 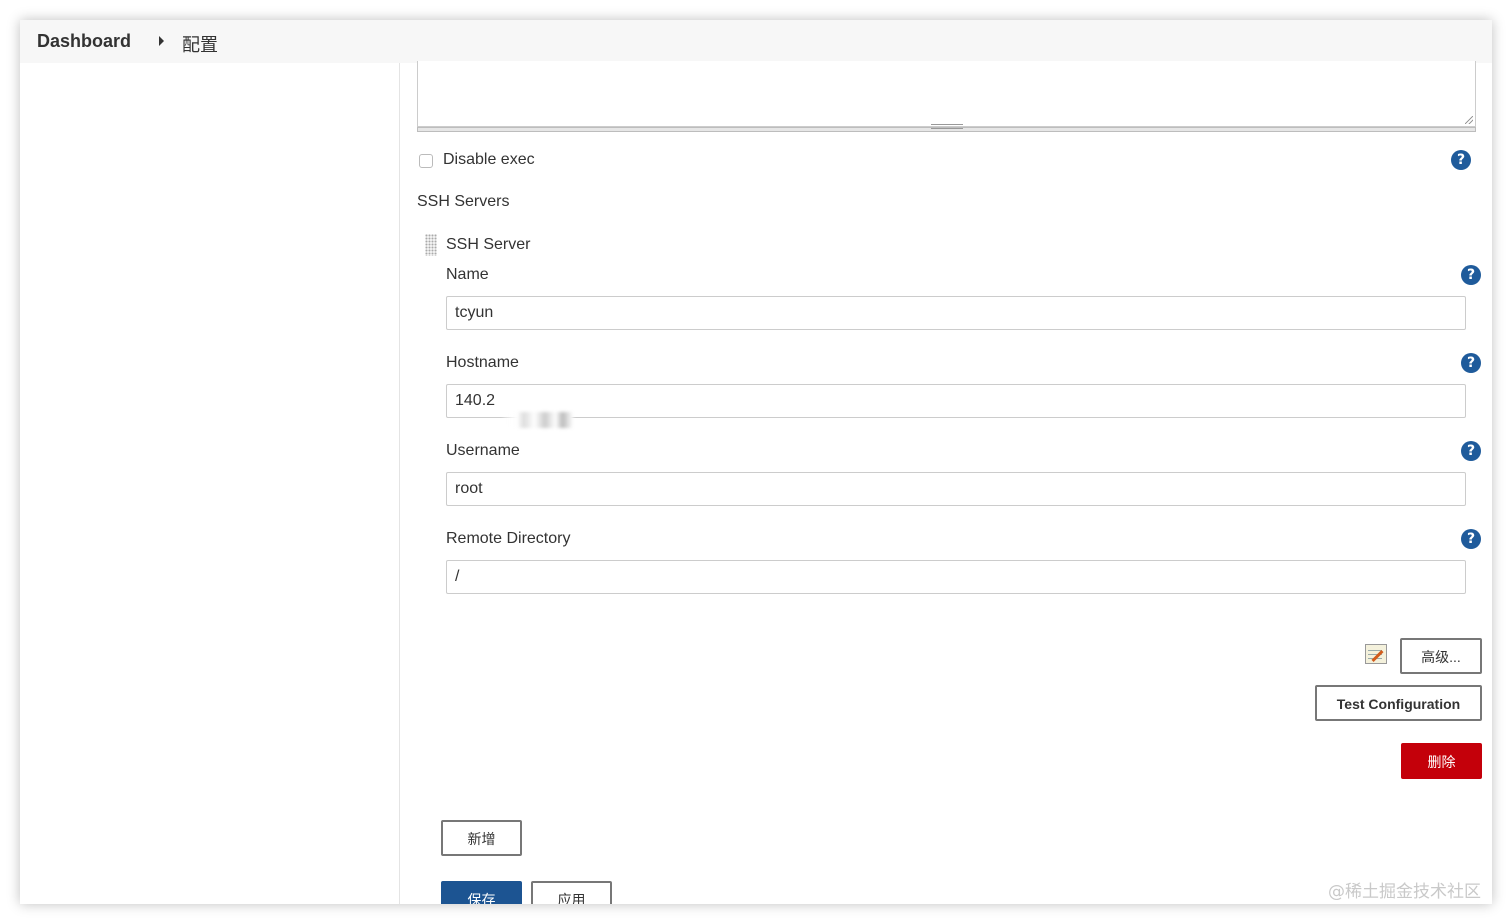 I want to click on breadcrumb: Dashboard 配置, so click(x=756, y=41).